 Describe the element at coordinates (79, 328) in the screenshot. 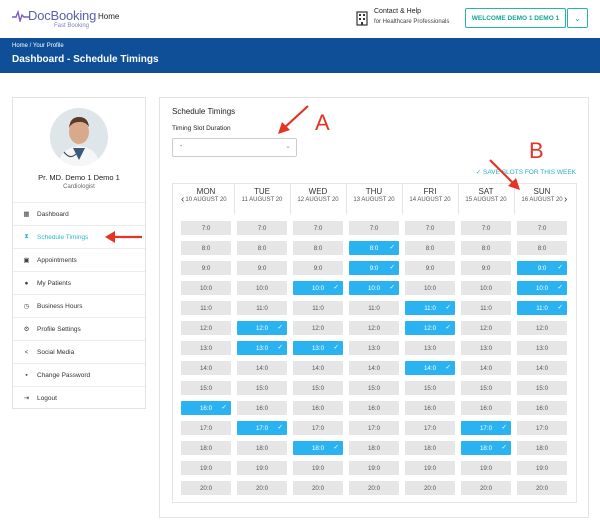

I see `sidebar-item-profile-settings: ⚙ Profile Settings` at that location.